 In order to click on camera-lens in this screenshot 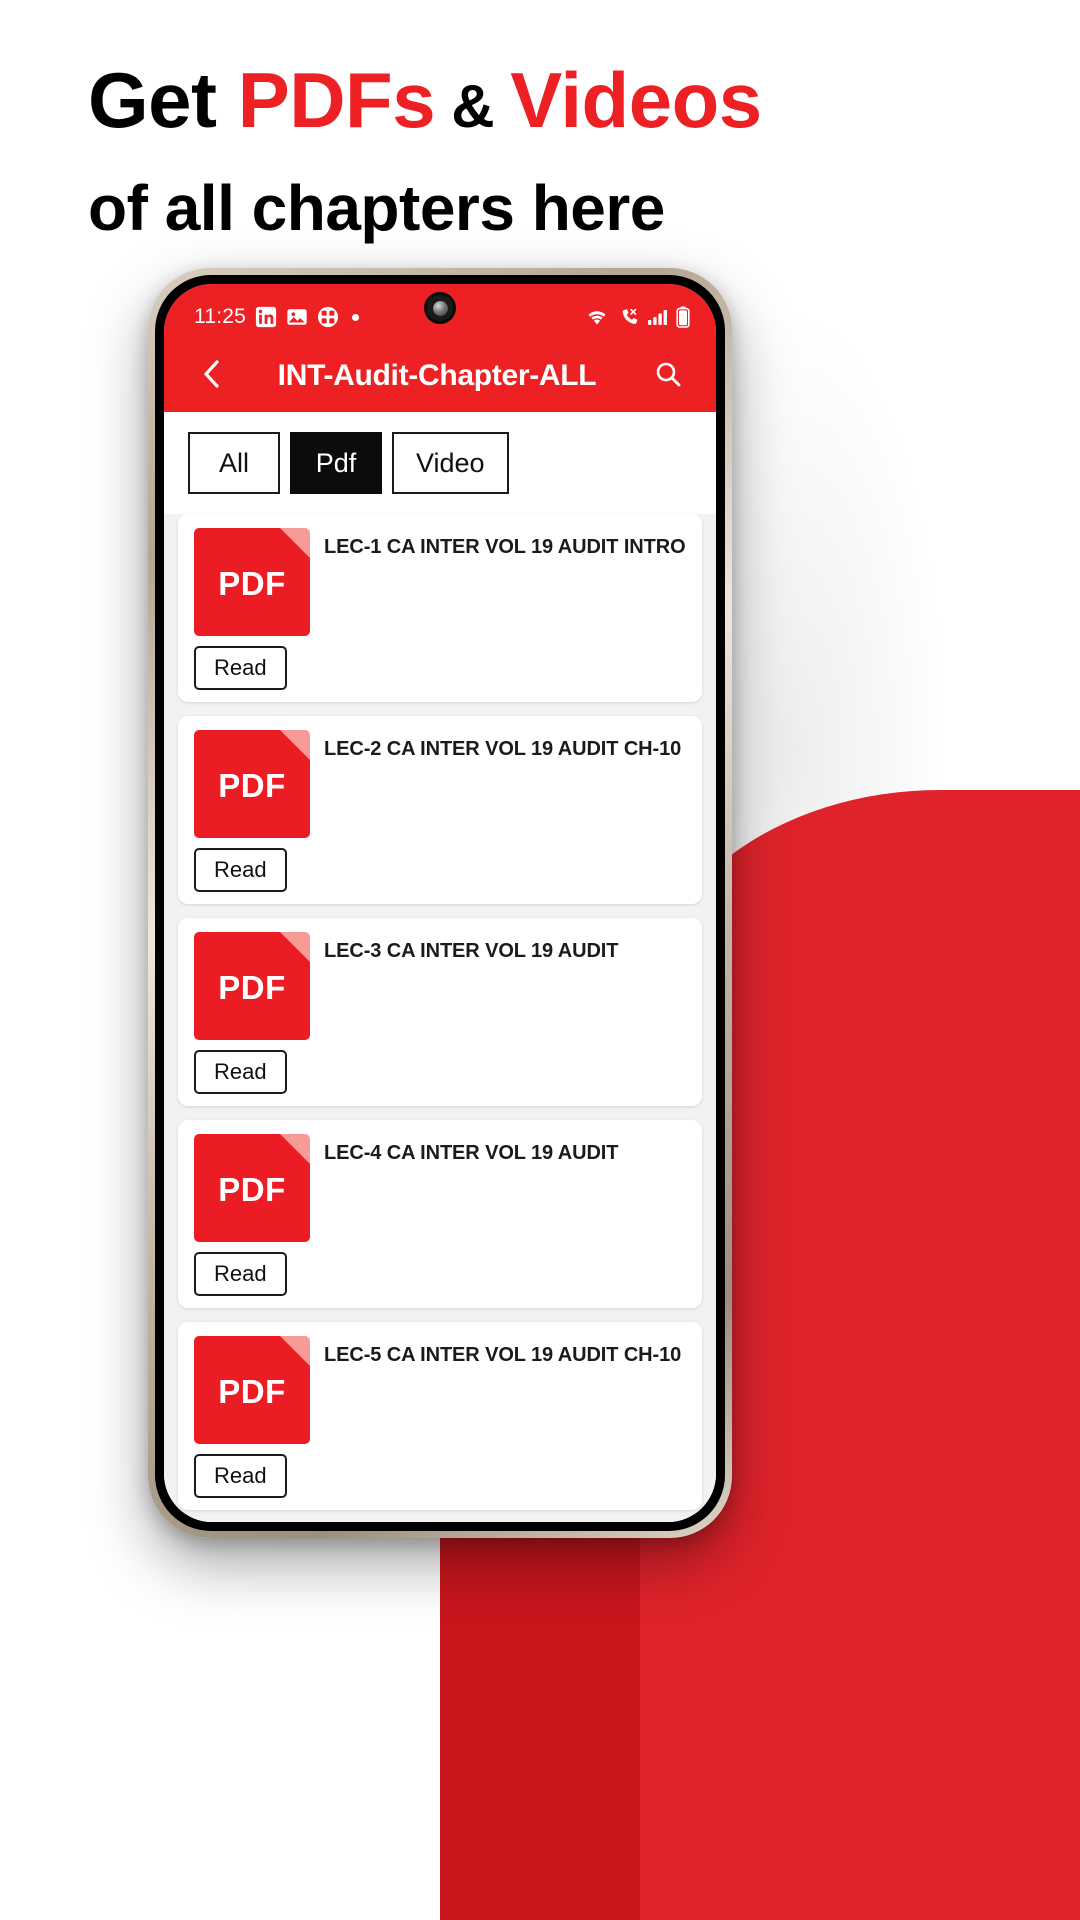, I will do `click(440, 308)`.